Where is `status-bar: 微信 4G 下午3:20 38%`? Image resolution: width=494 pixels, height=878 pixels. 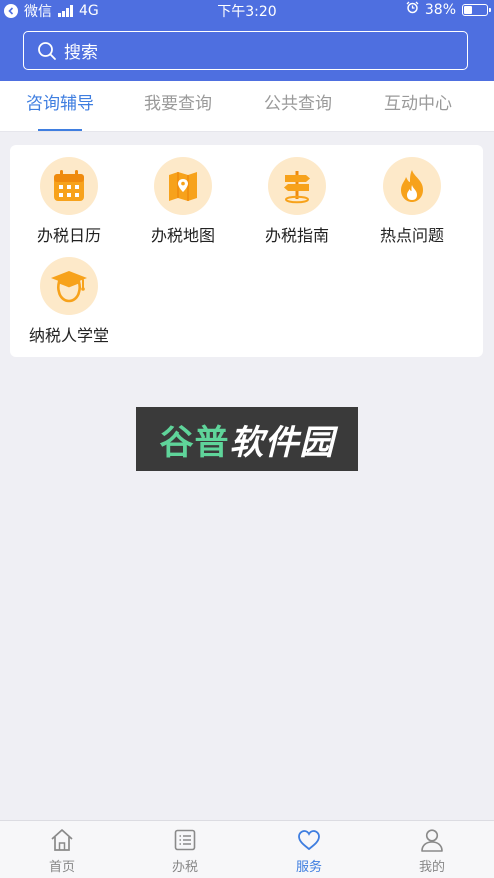
status-bar: 微信 4G 下午3:20 38% is located at coordinates (247, 10).